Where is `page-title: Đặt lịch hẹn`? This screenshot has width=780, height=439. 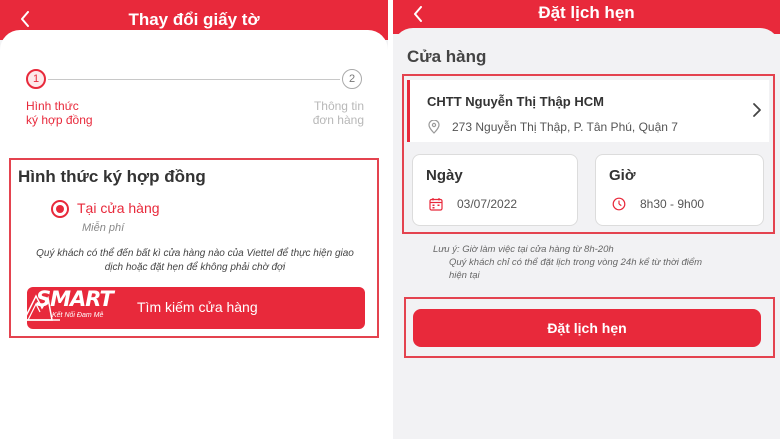
page-title: Đặt lịch hẹn is located at coordinates (586, 12).